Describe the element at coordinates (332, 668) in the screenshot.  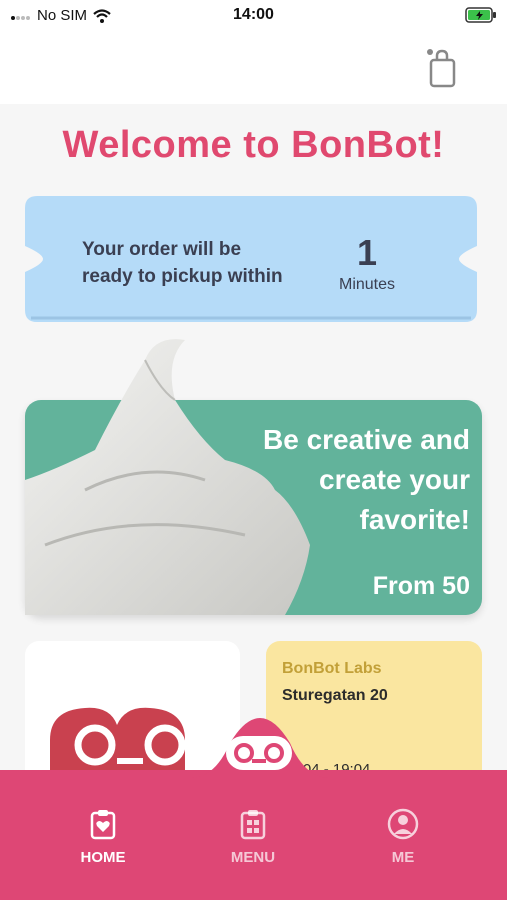
I see `store-name: BonBot Labs` at that location.